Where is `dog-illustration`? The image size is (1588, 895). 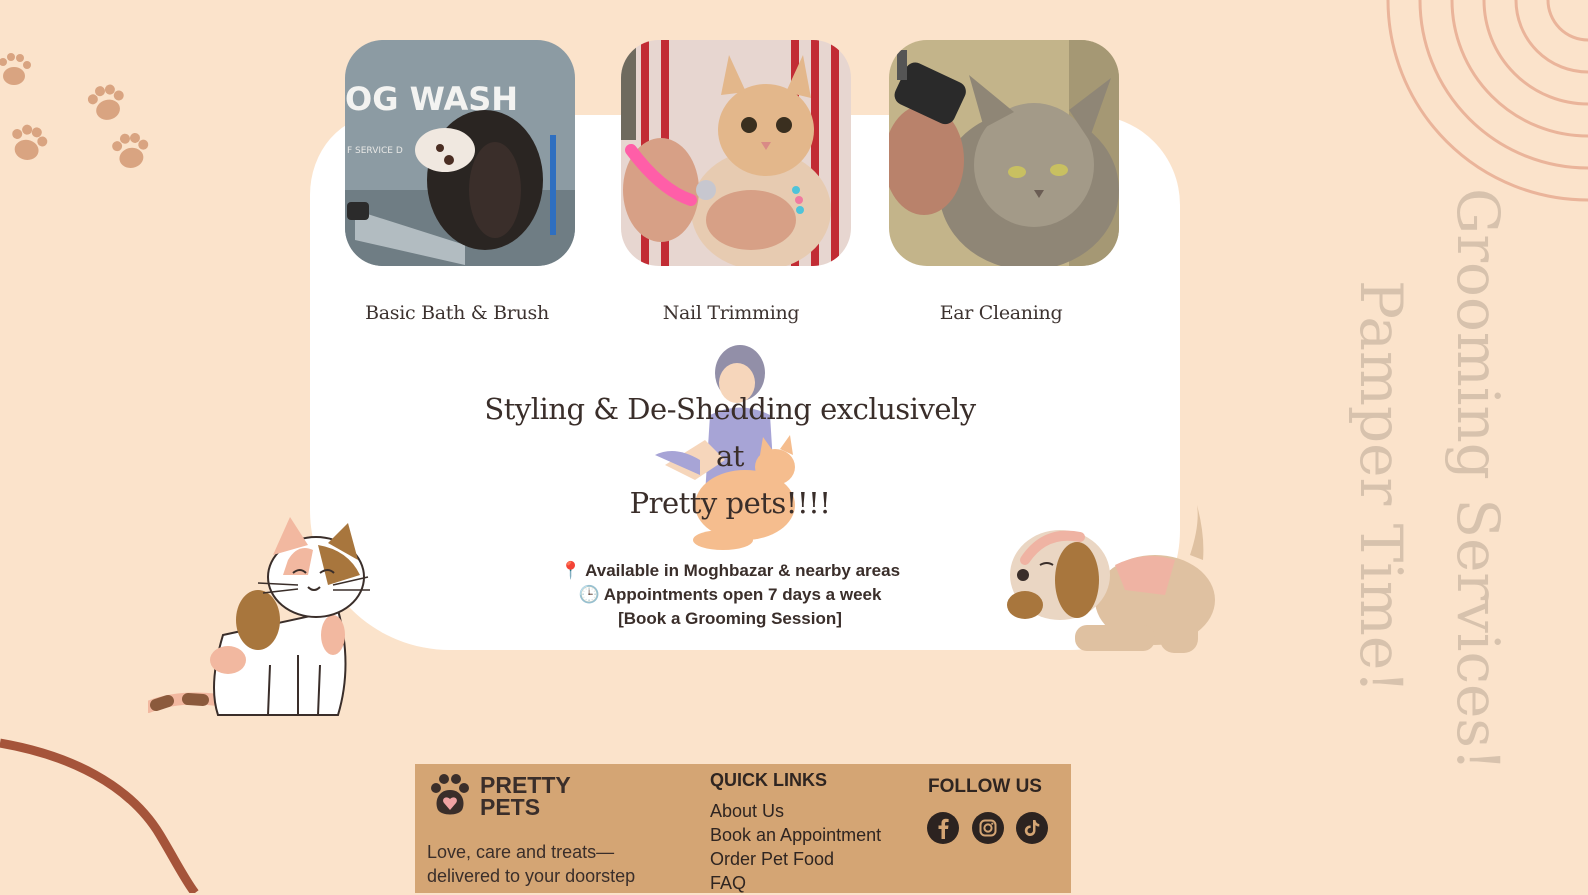
dog-illustration is located at coordinates (1111, 579).